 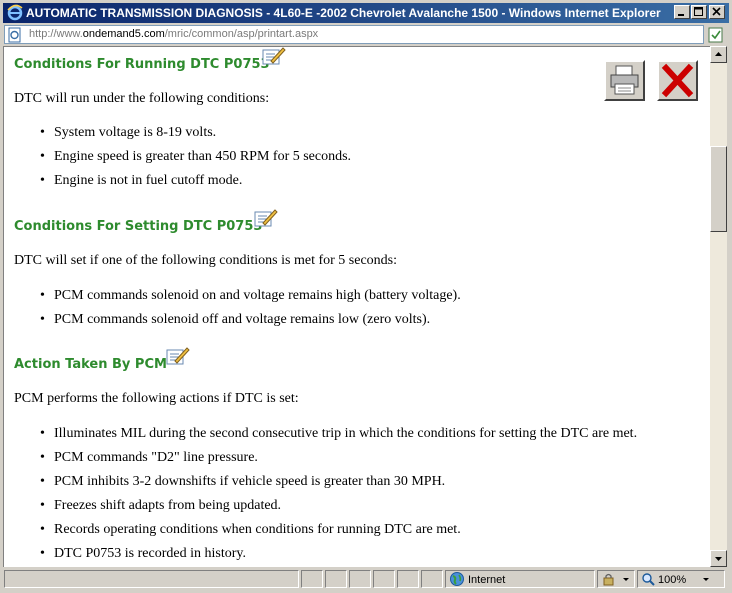 What do you see at coordinates (520, 579) in the screenshot?
I see `security-zone-cell: Internet` at bounding box center [520, 579].